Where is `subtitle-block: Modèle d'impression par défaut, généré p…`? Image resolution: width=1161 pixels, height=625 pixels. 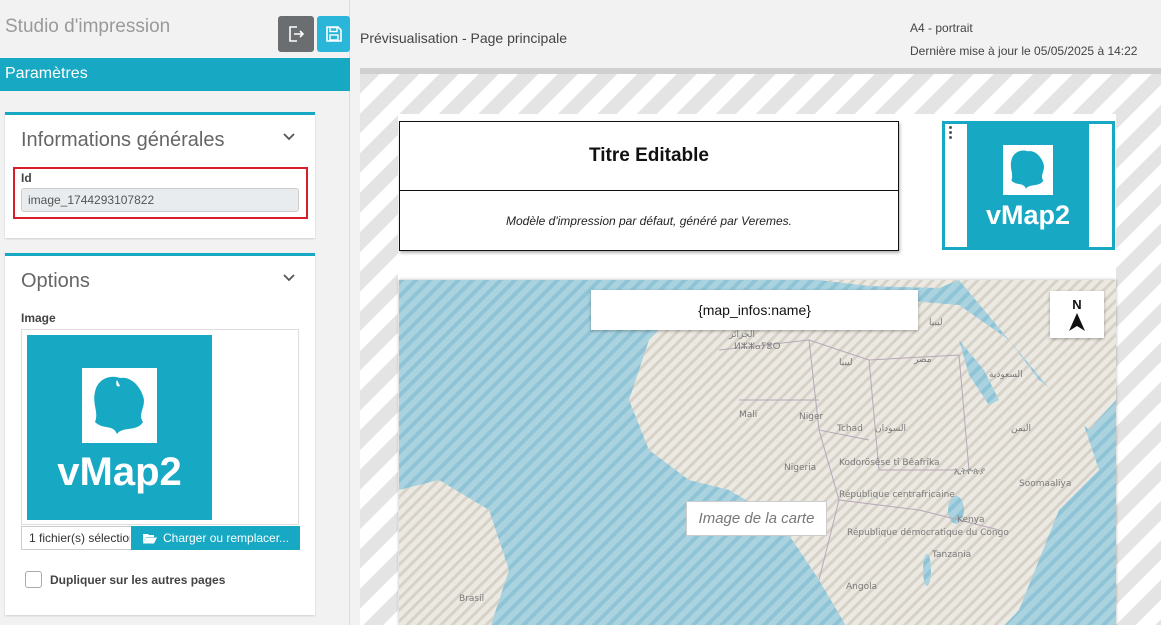 subtitle-block: Modèle d'impression par défaut, généré p… is located at coordinates (649, 221).